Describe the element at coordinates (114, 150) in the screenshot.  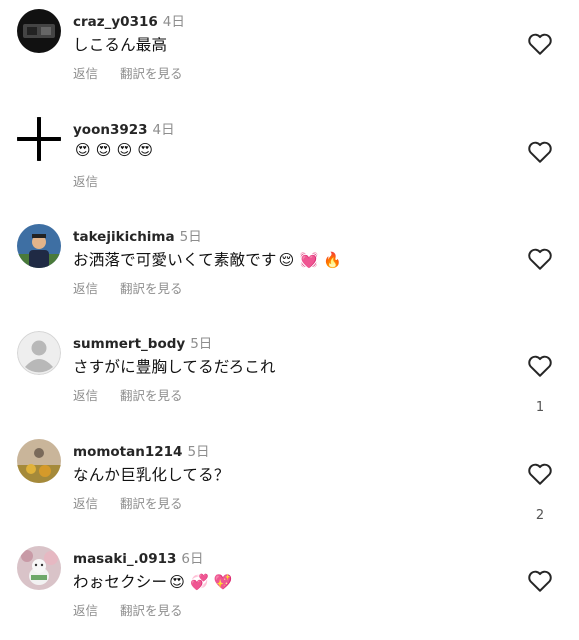
I see `comment-text: 😍 😍 😍 😍` at that location.